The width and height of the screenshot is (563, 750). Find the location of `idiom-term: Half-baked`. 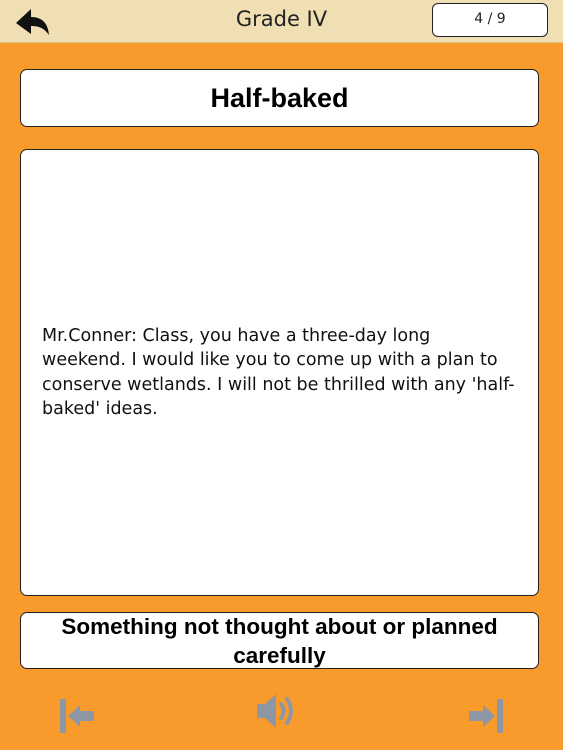

idiom-term: Half-baked is located at coordinates (279, 97).